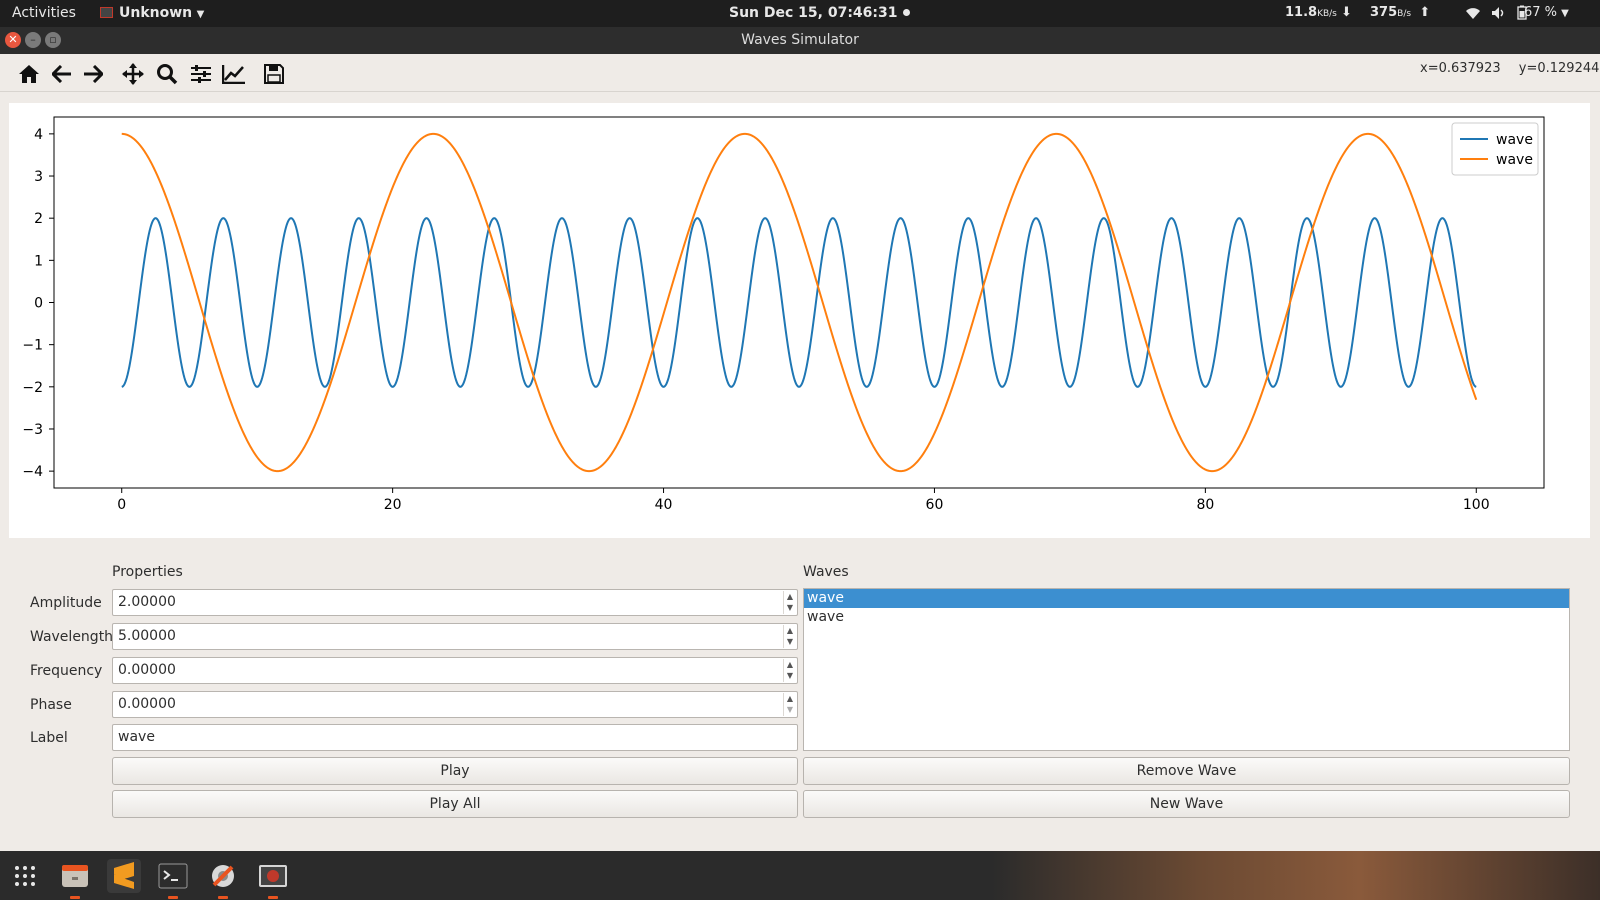 This screenshot has width=1600, height=900. I want to click on forward-button, so click(93, 74).